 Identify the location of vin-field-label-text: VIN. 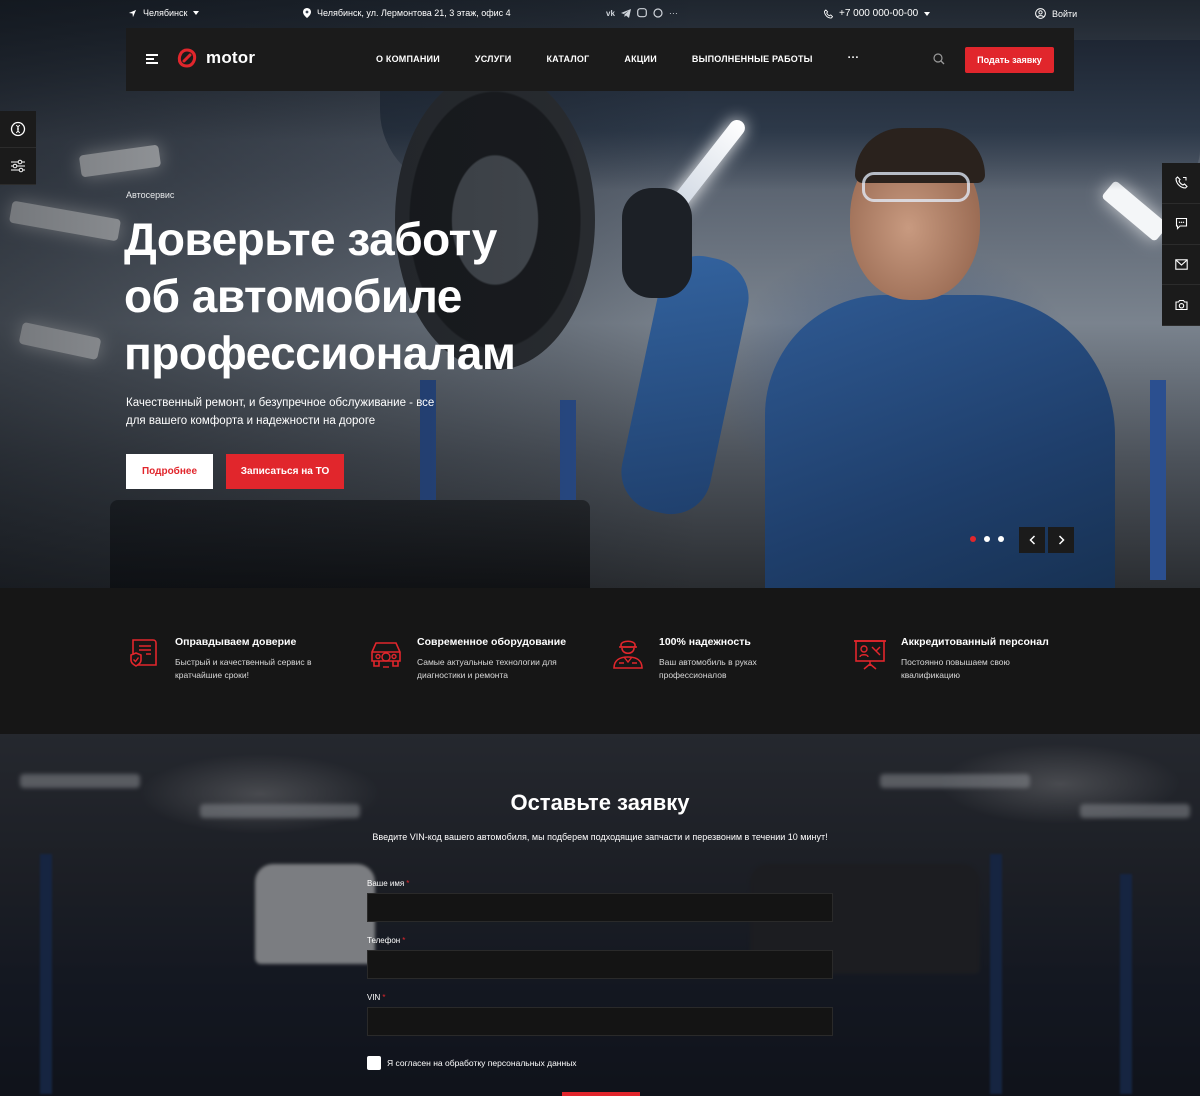
(374, 997).